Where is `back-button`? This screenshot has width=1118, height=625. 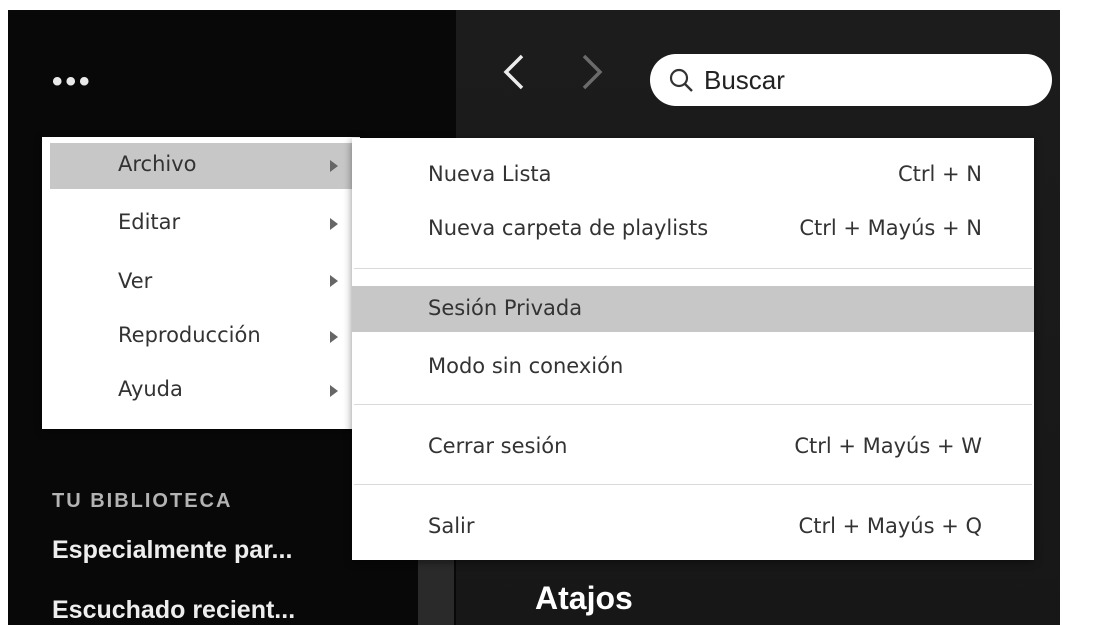 back-button is located at coordinates (514, 72).